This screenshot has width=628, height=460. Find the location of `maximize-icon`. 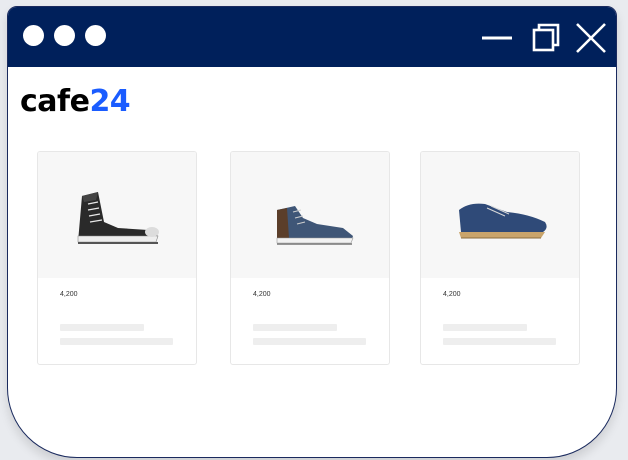

maximize-icon is located at coordinates (547, 38).